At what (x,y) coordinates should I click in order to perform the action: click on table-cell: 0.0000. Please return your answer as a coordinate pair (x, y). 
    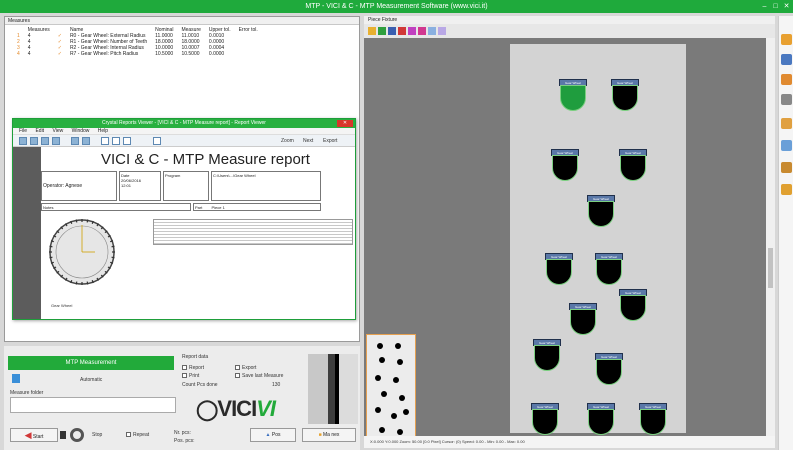
    Looking at the image, I should click on (216, 54).